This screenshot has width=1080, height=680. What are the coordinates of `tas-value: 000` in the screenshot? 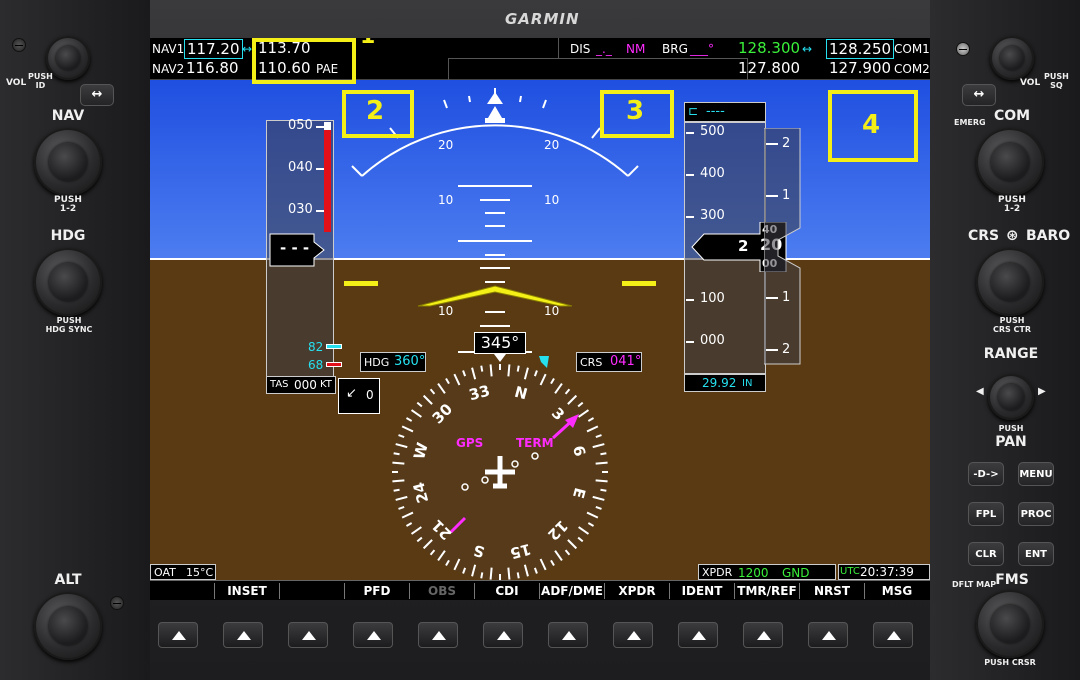 It's located at (305, 385).